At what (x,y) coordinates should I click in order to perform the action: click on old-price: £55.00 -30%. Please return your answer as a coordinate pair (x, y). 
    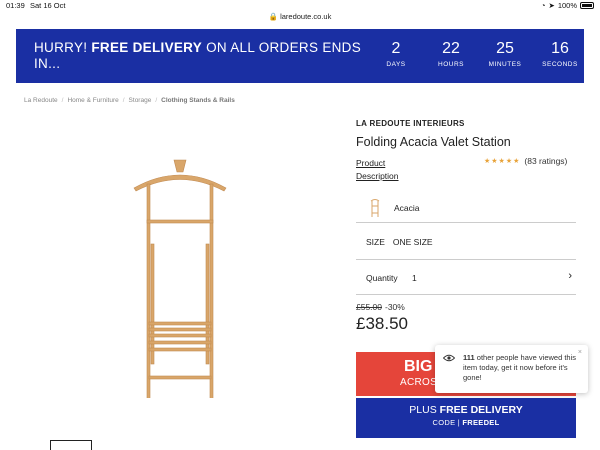
    Looking at the image, I should click on (380, 307).